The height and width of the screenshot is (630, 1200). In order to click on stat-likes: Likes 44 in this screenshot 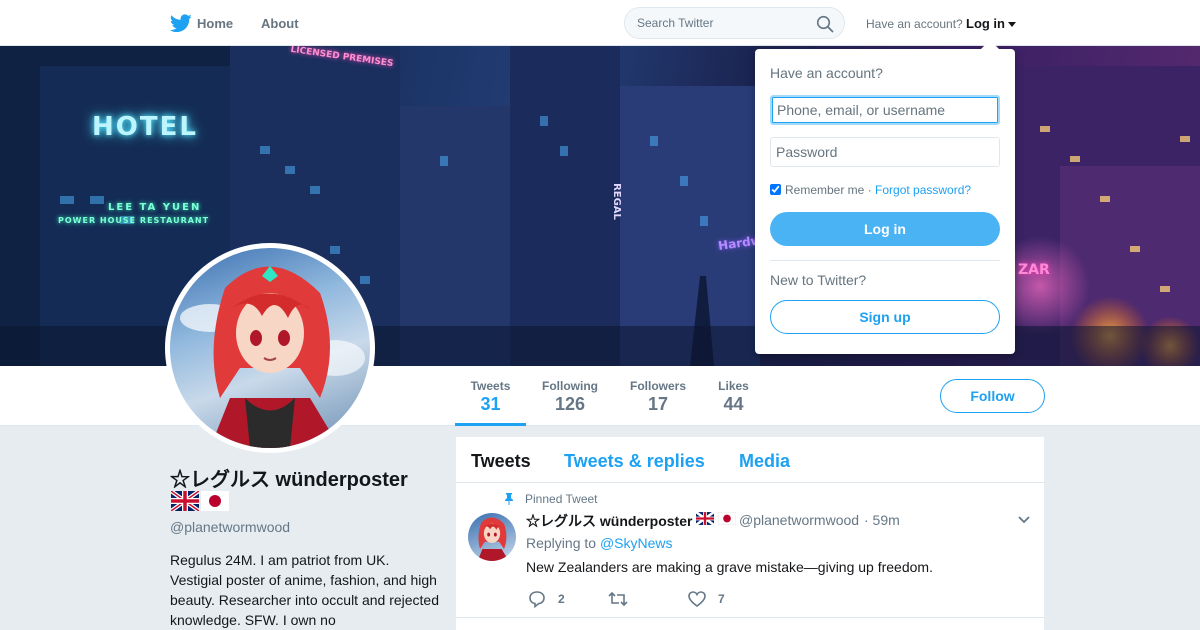, I will do `click(733, 396)`.